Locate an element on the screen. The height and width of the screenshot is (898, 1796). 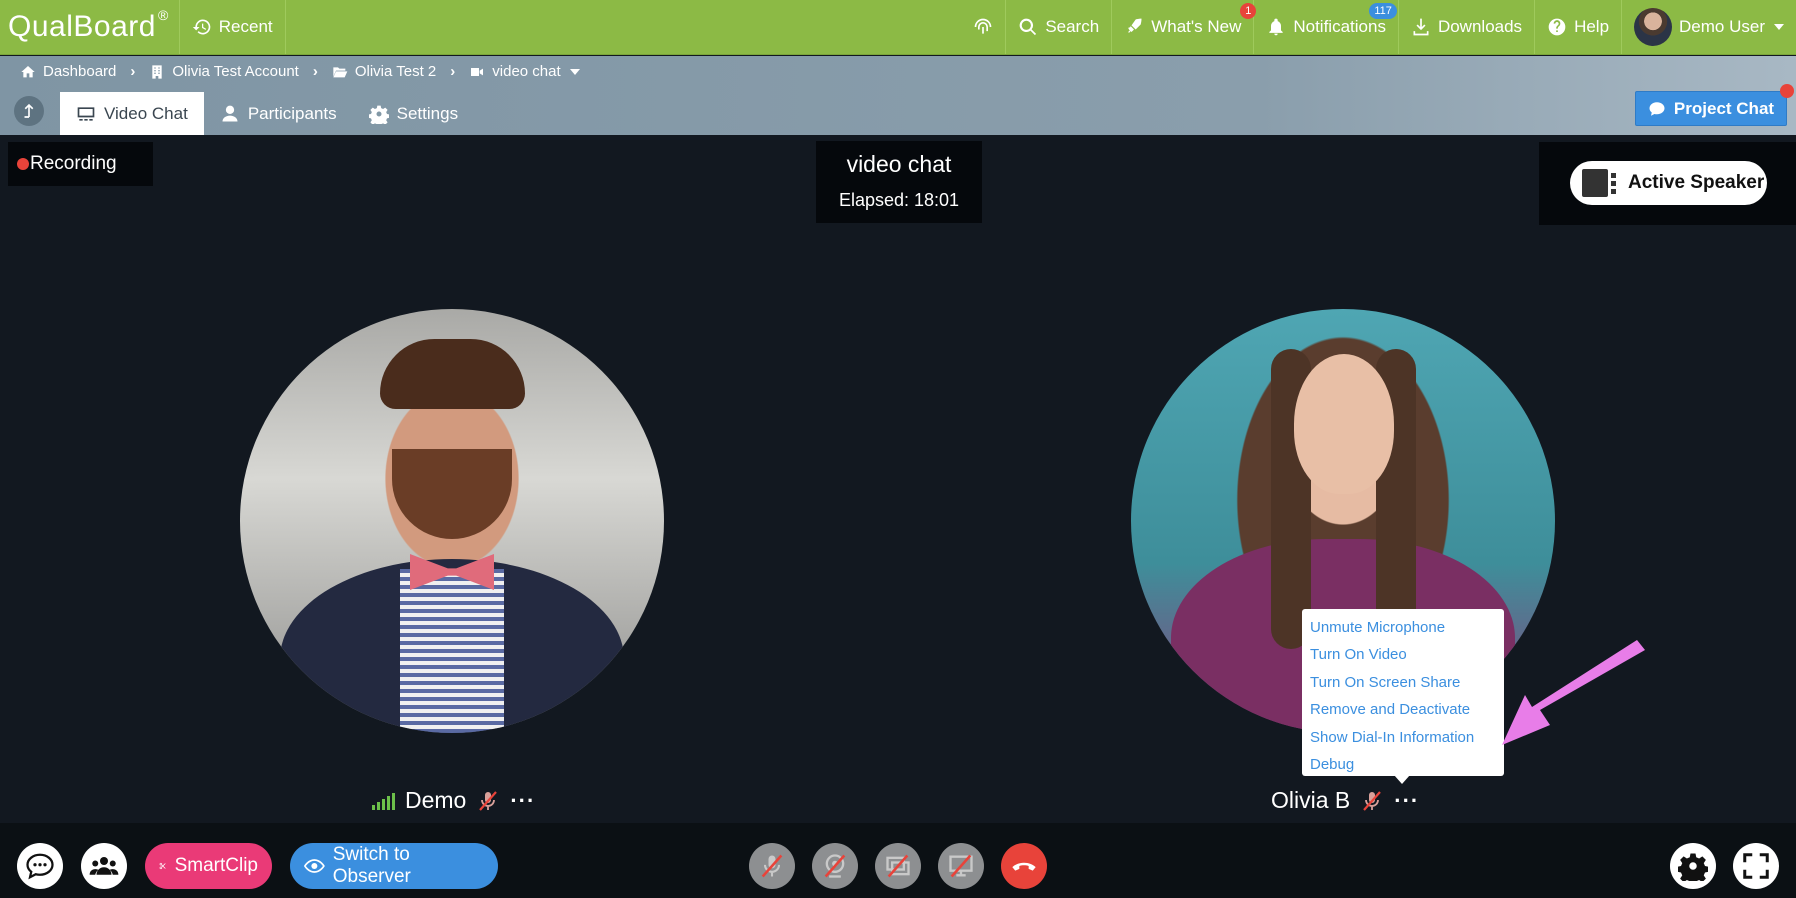
breadcrumb-label: Olivia Test 2 is located at coordinates (395, 71).